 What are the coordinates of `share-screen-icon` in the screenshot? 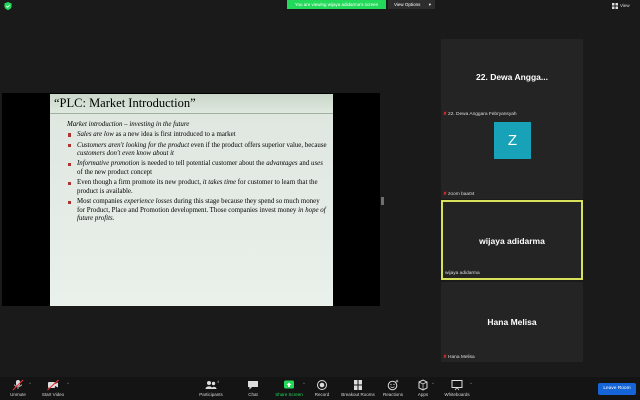 It's located at (289, 384).